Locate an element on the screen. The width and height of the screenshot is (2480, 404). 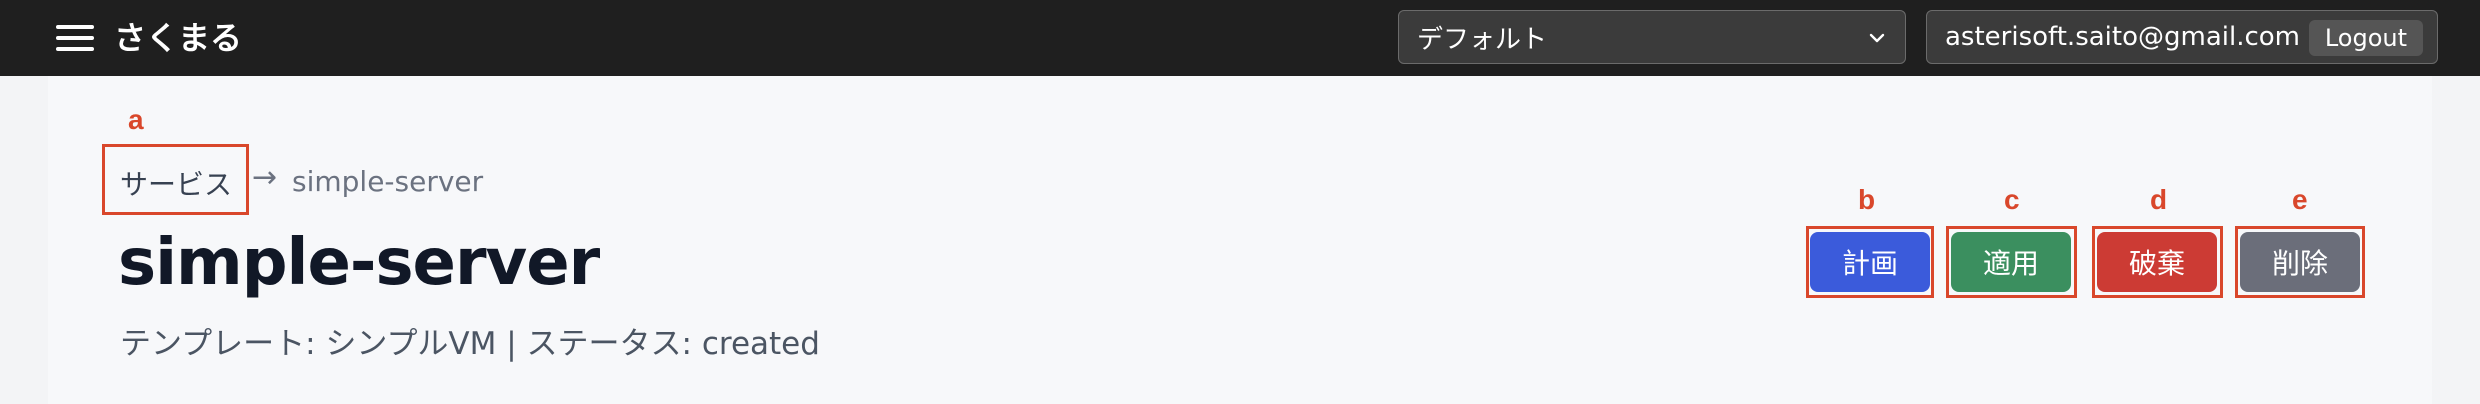
chevron-down-icon is located at coordinates (1877, 38).